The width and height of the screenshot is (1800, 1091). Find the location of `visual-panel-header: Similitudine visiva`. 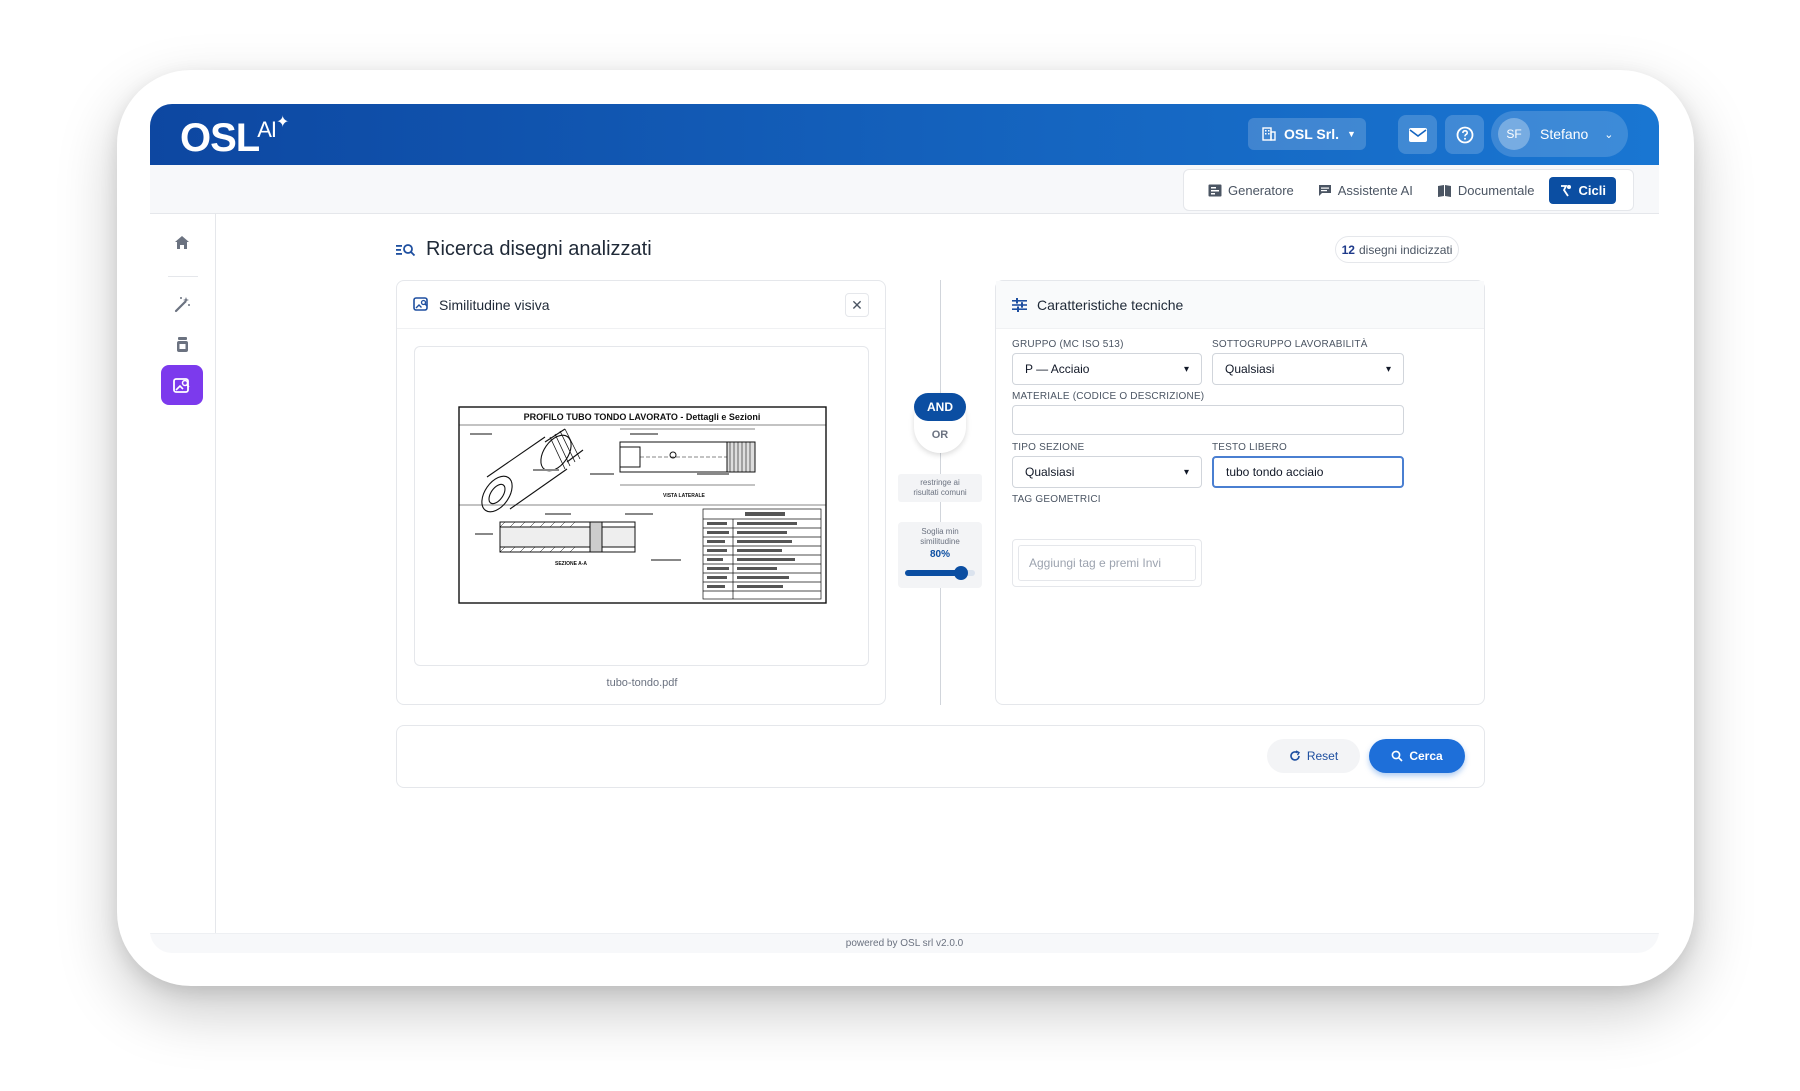

visual-panel-header: Similitudine visiva is located at coordinates (641, 305).